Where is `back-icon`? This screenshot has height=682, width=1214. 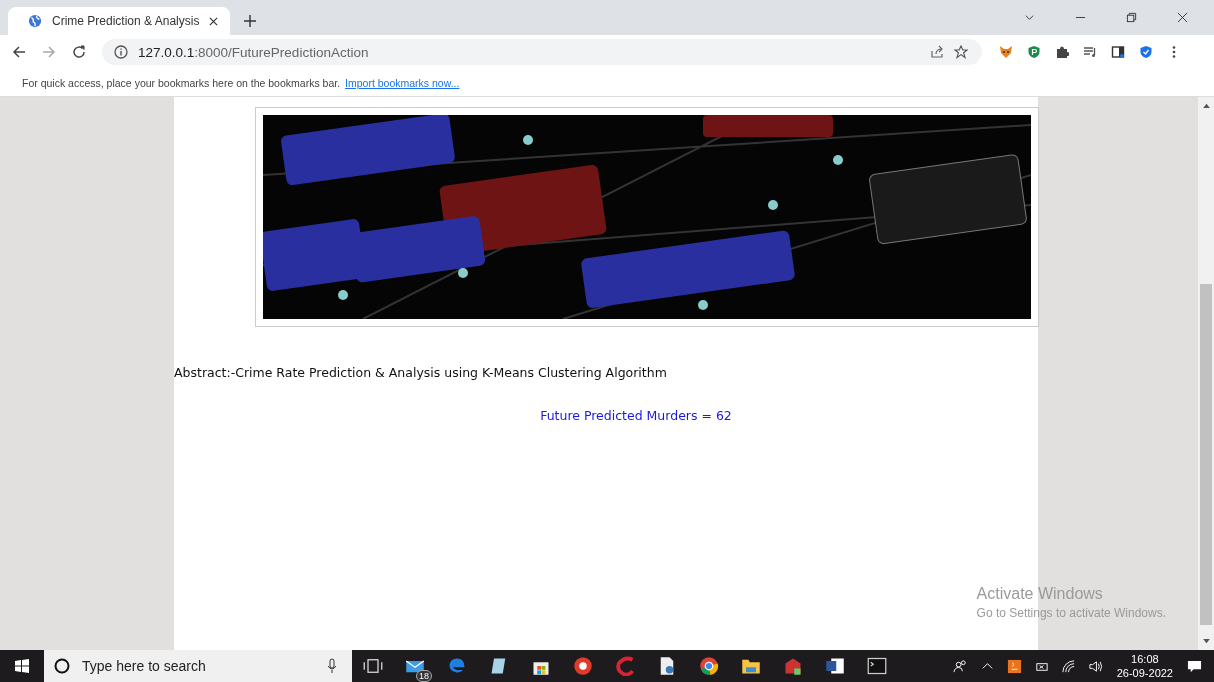
back-icon is located at coordinates (19, 52).